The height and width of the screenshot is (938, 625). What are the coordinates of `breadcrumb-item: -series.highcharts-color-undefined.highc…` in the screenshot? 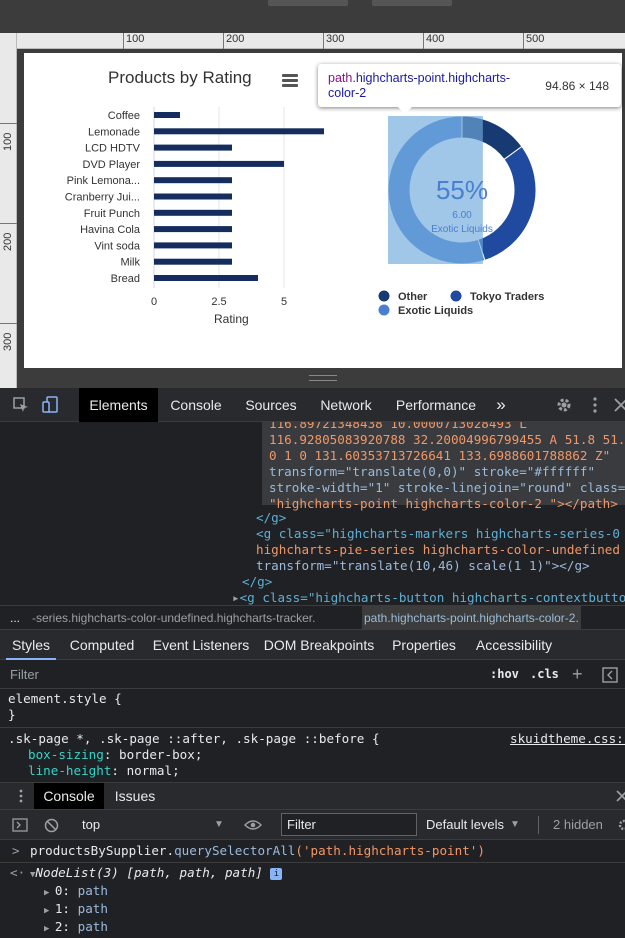 It's located at (173, 618).